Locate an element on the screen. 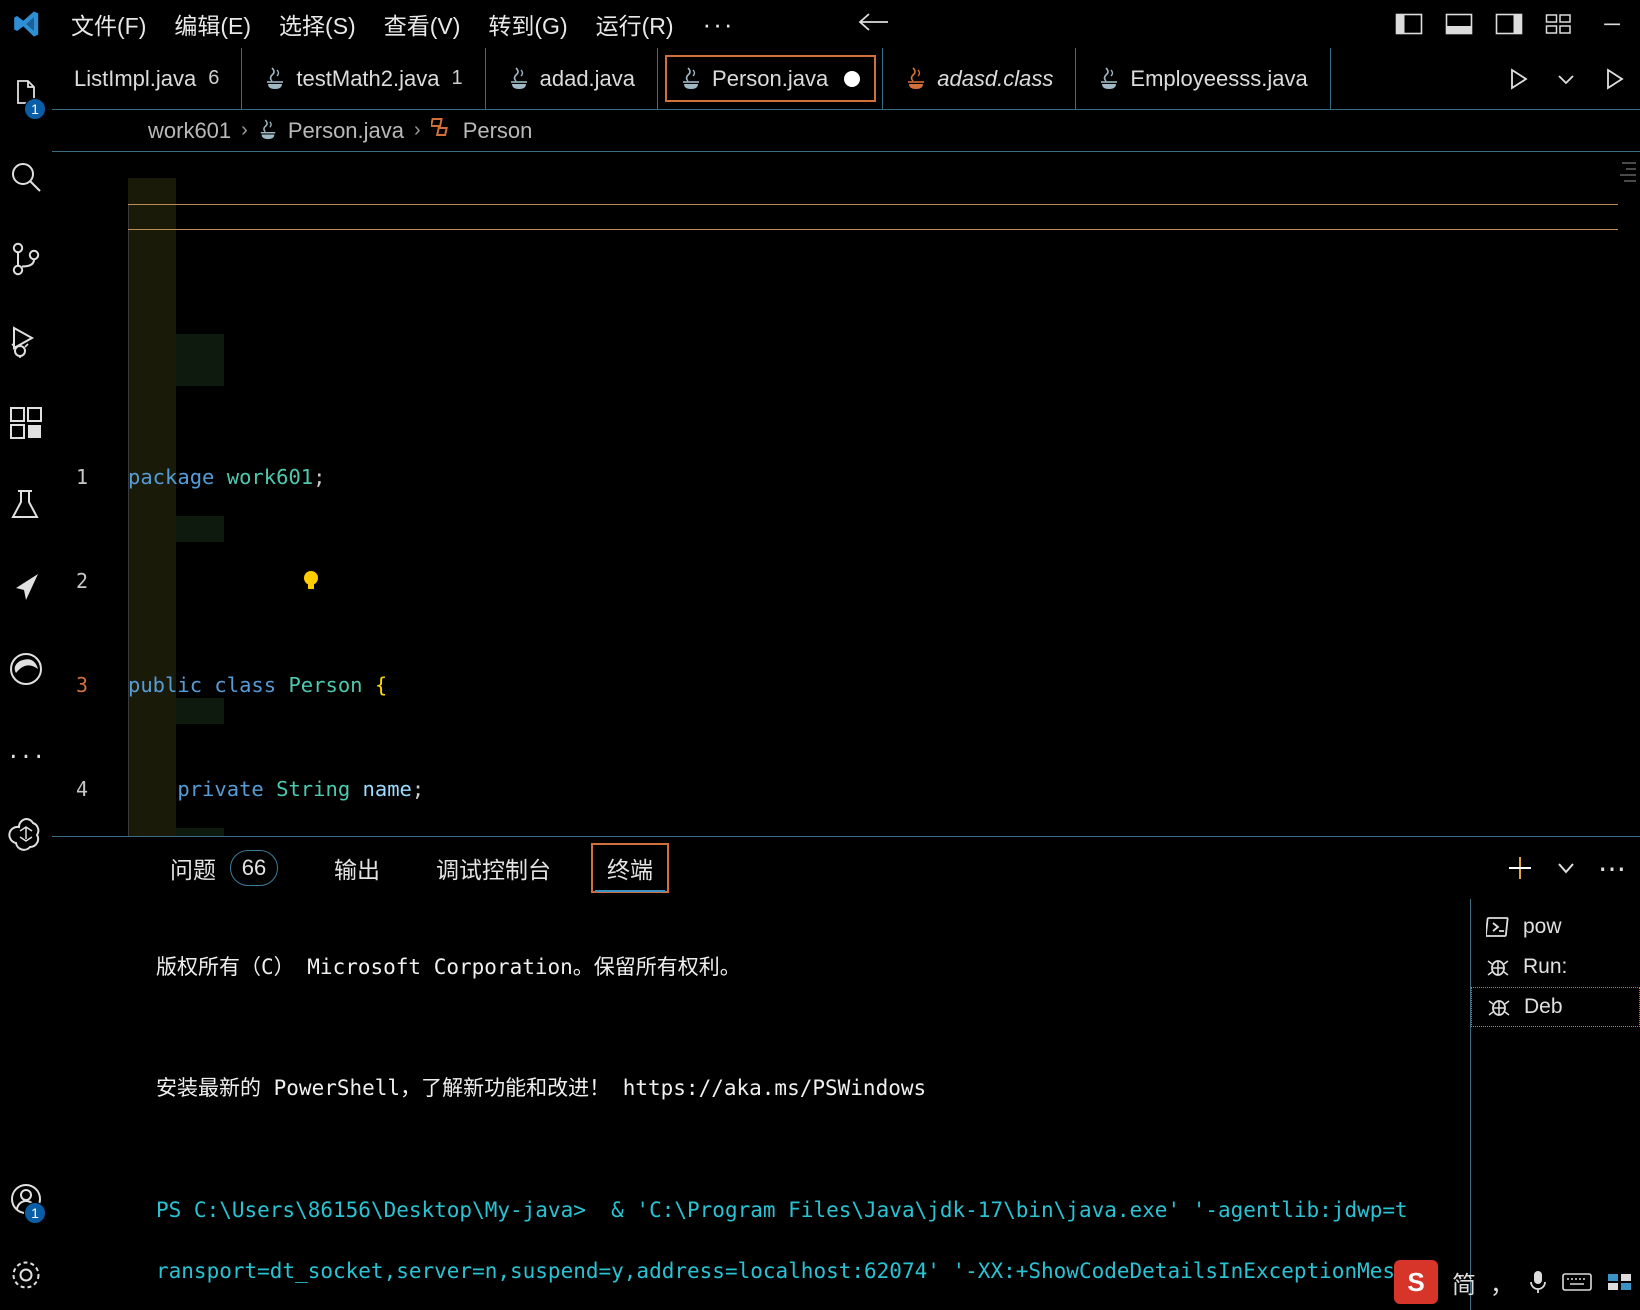  terminal-list-label: Run: is located at coordinates (1545, 966).